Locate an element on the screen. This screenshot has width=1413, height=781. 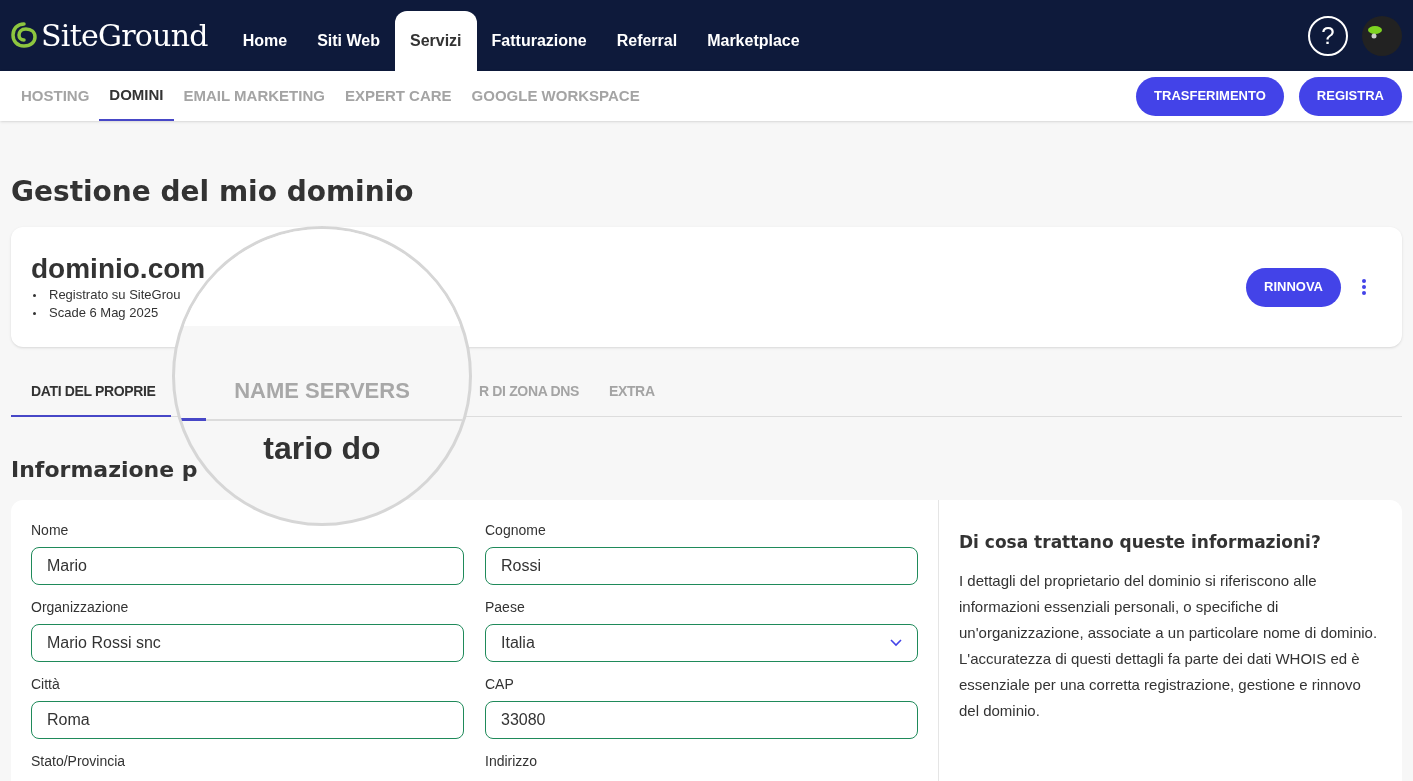
input-field: Rossi is located at coordinates (701, 566).